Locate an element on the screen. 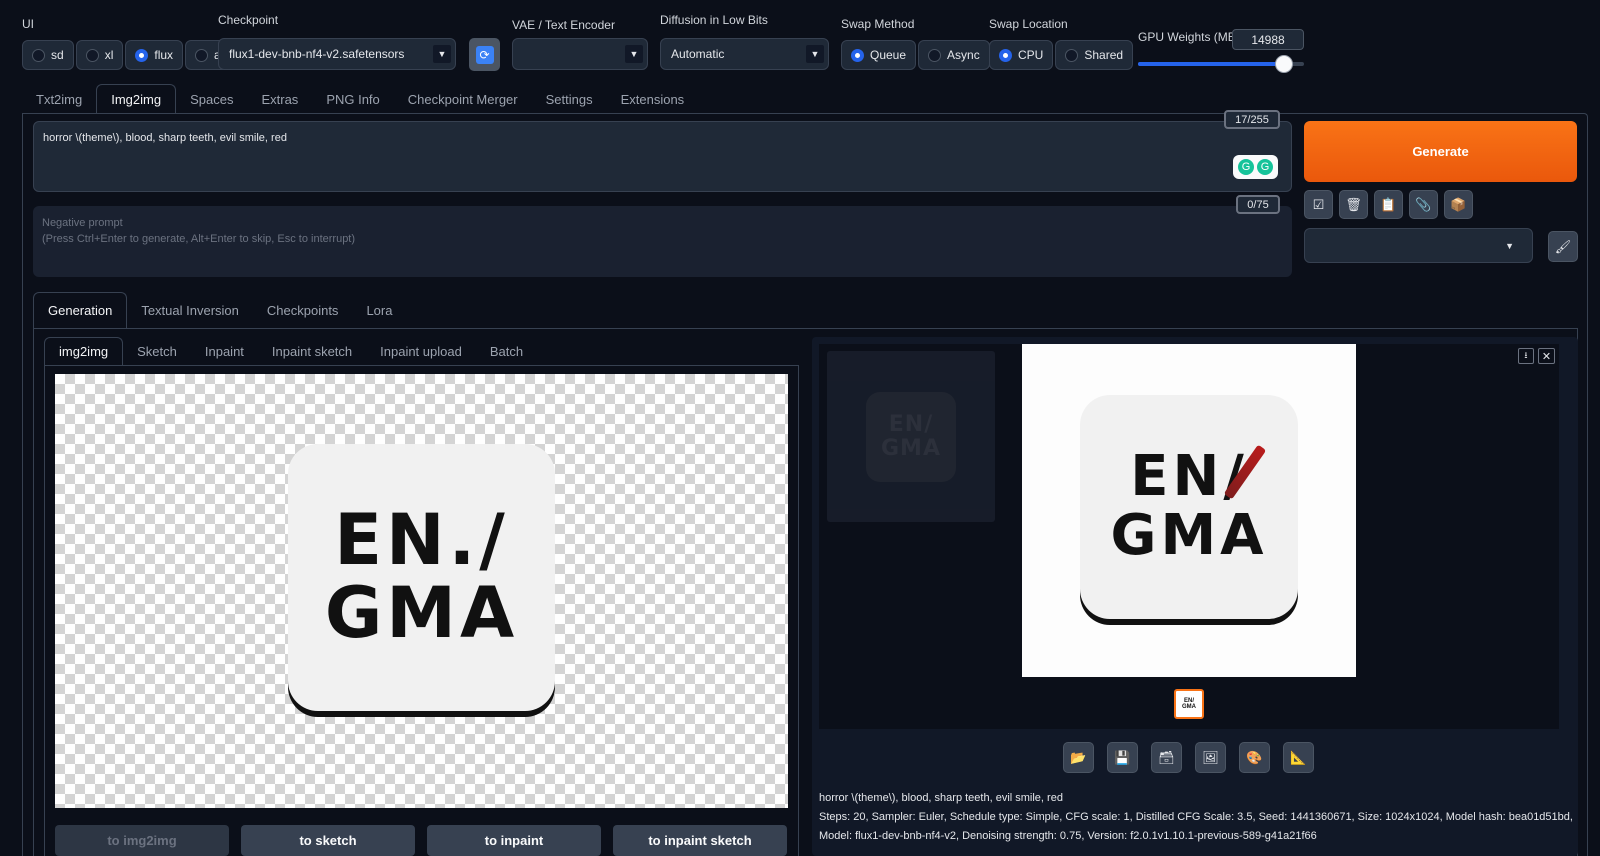  blurred-logo: EN/ GMA is located at coordinates (911, 436).